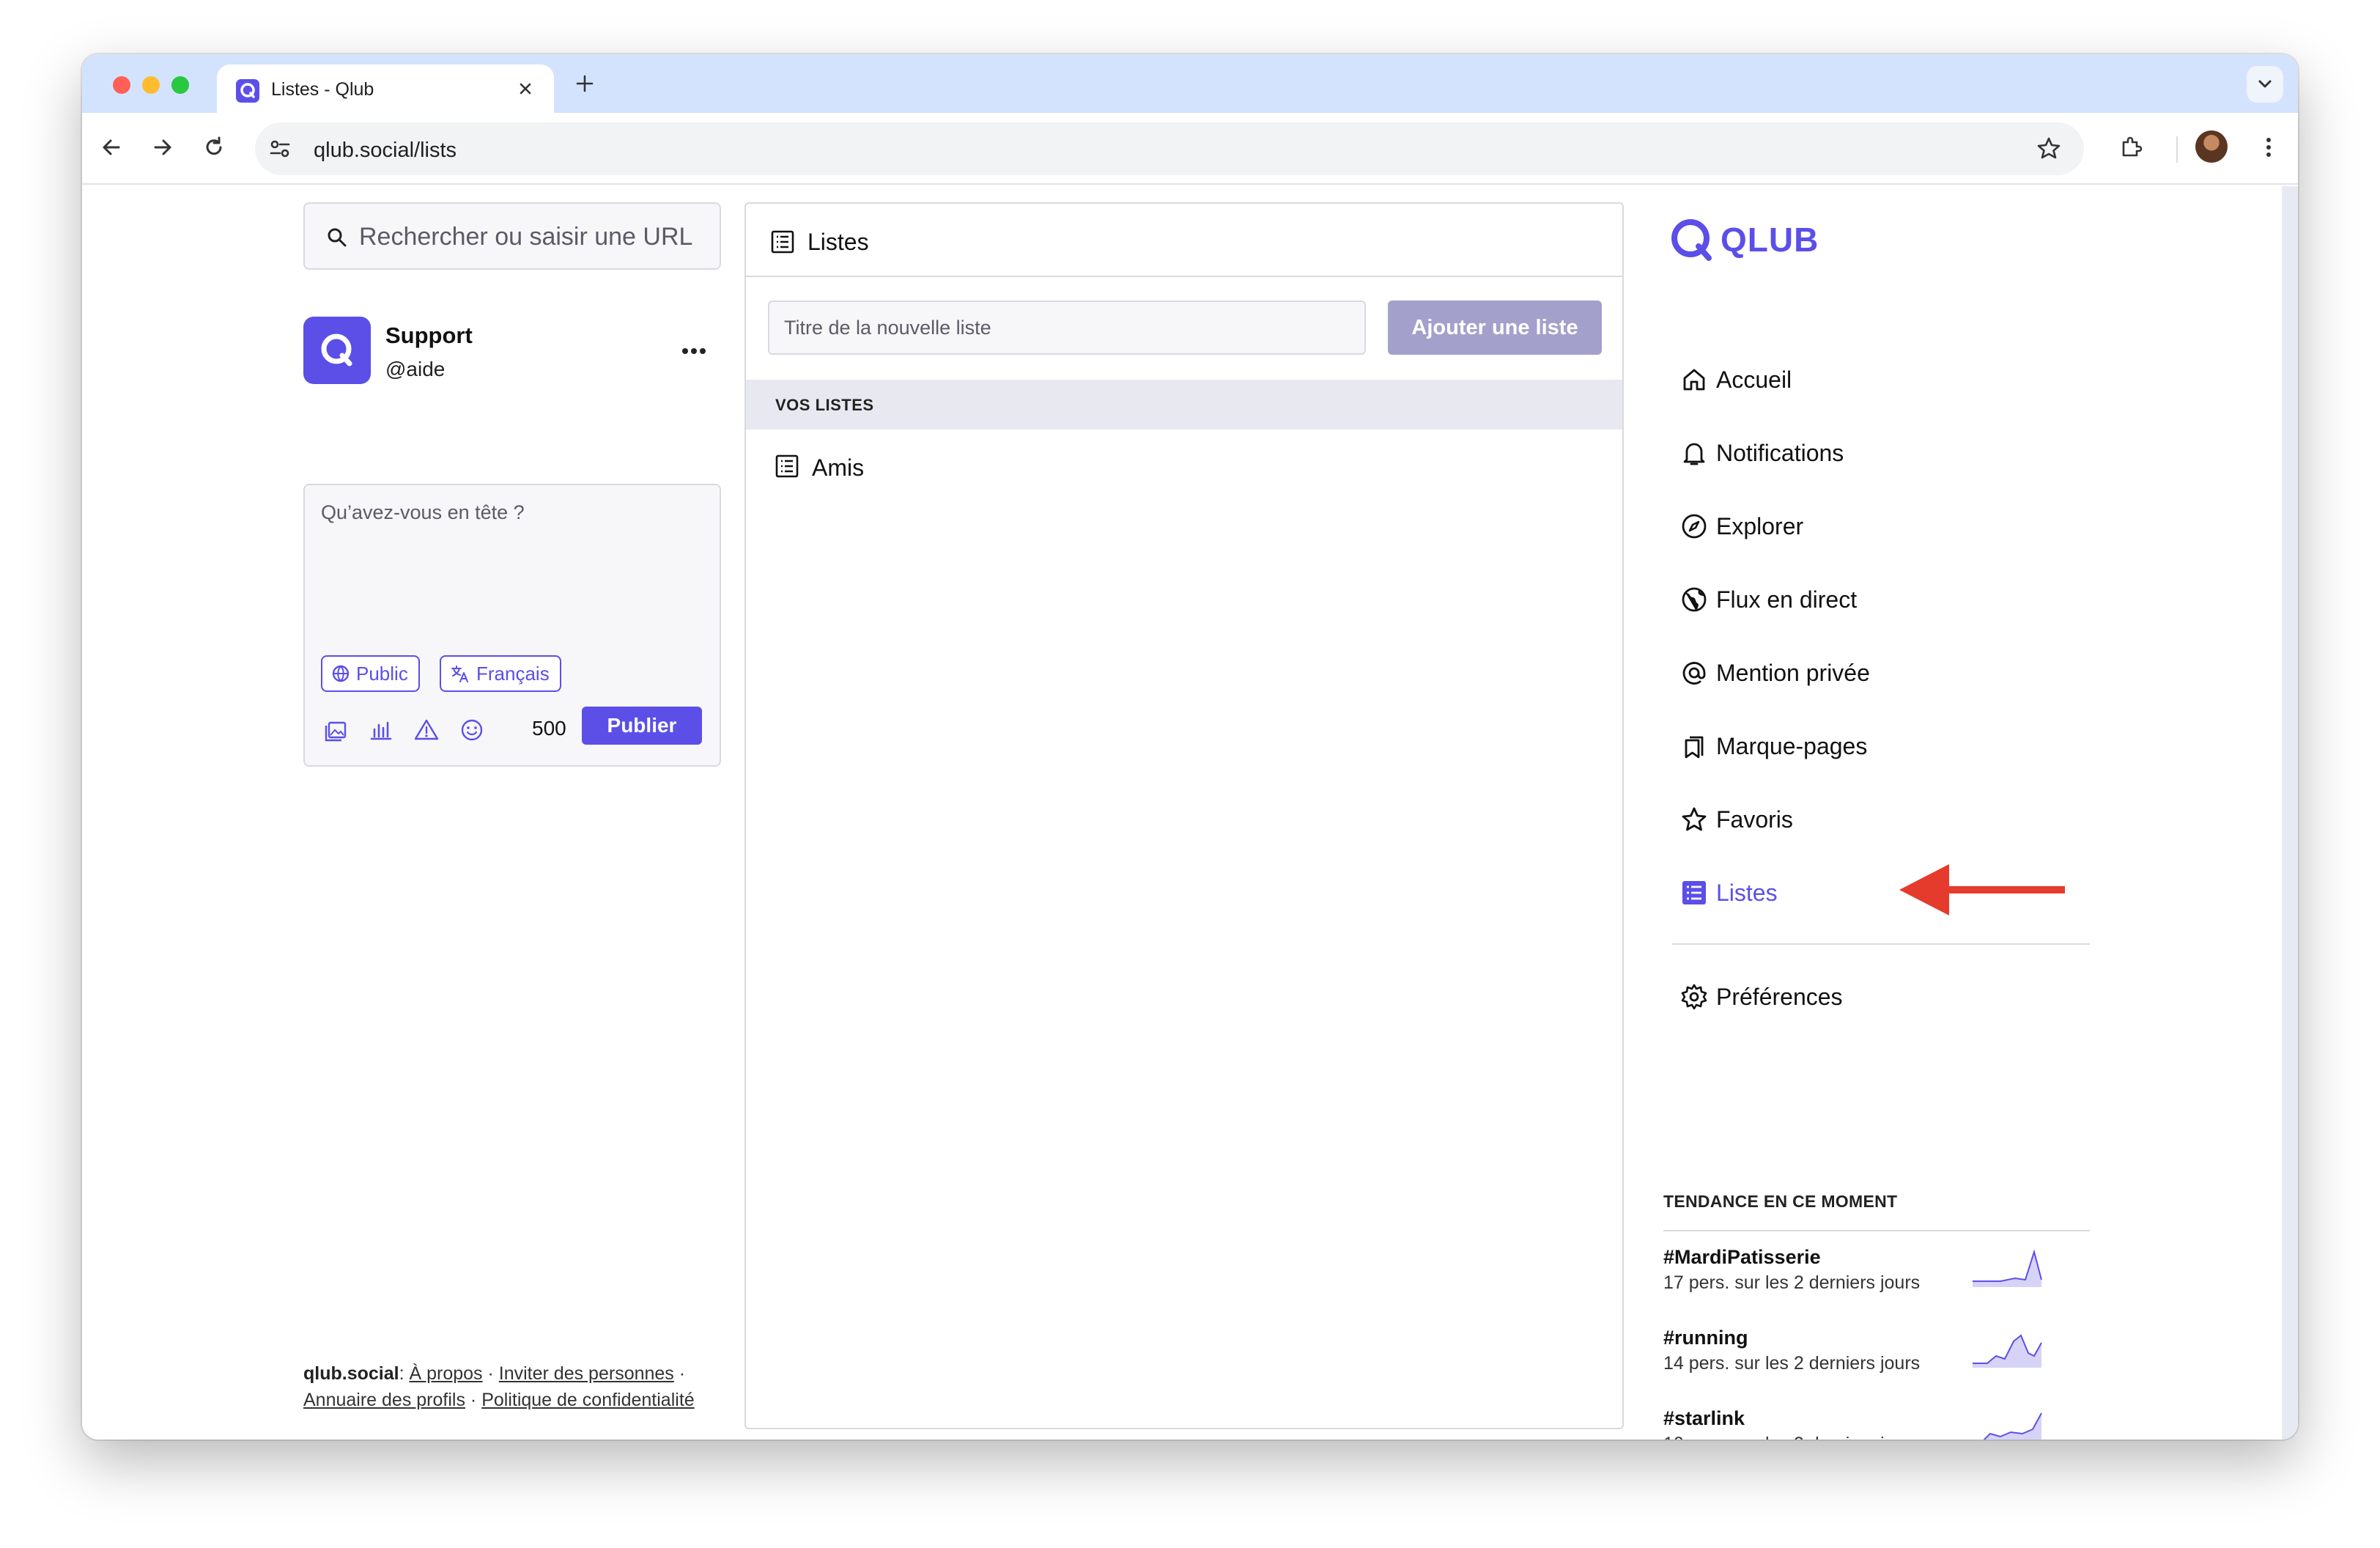 This screenshot has height=1548, width=2380. I want to click on footer-link-invite: Inviter des personnes, so click(586, 1373).